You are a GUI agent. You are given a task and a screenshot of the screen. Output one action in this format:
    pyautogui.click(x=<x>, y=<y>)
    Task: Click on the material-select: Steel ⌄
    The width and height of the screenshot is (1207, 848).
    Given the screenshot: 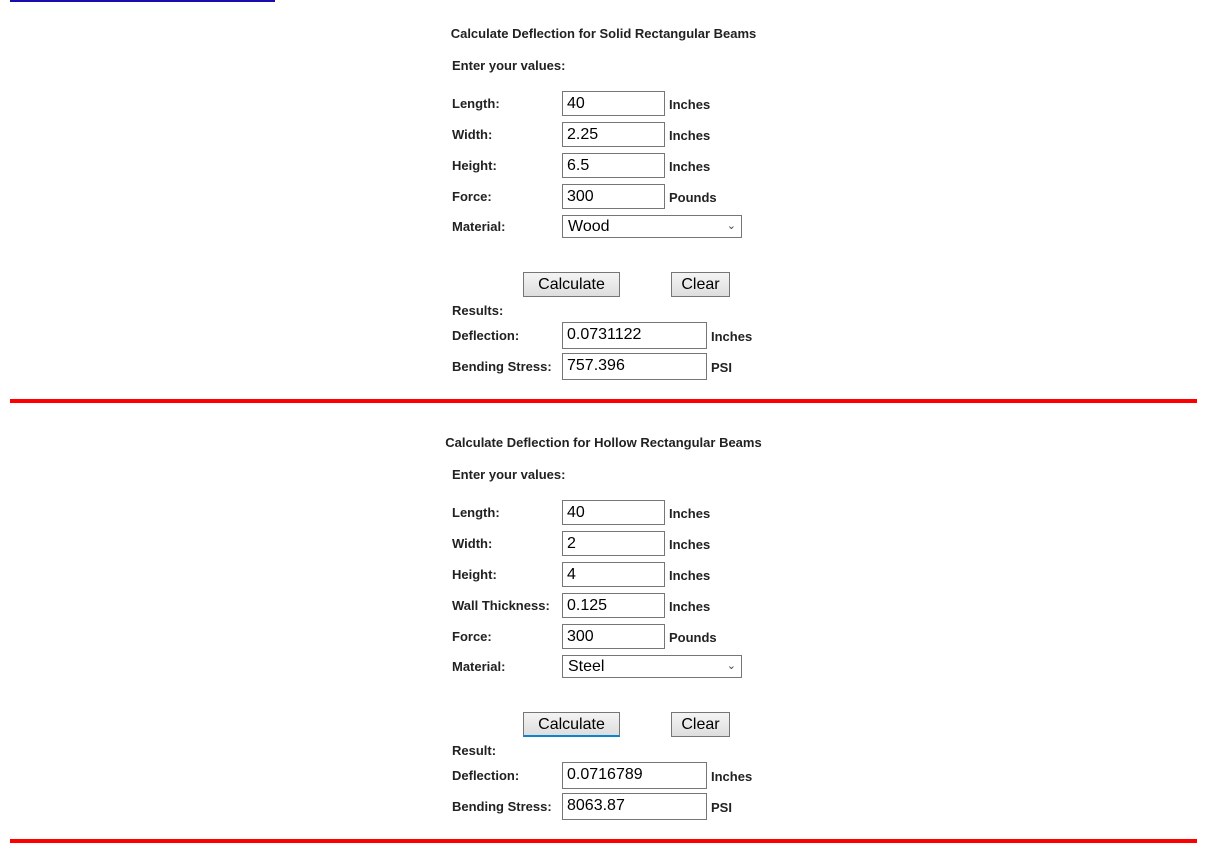 What is the action you would take?
    pyautogui.click(x=652, y=666)
    